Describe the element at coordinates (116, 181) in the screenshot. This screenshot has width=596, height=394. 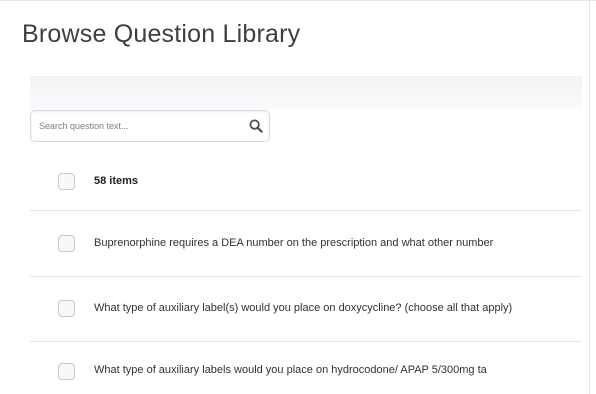
I see `item-count: 58 items` at that location.